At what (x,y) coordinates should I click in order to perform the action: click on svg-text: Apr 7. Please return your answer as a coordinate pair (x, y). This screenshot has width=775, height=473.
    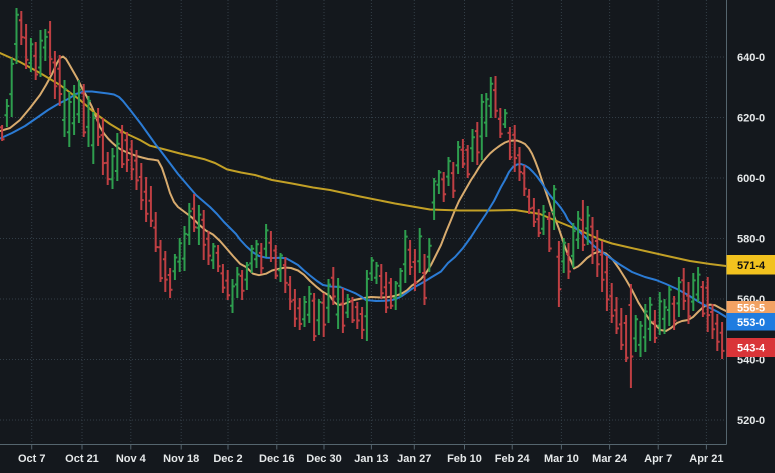
    Looking at the image, I should click on (658, 459).